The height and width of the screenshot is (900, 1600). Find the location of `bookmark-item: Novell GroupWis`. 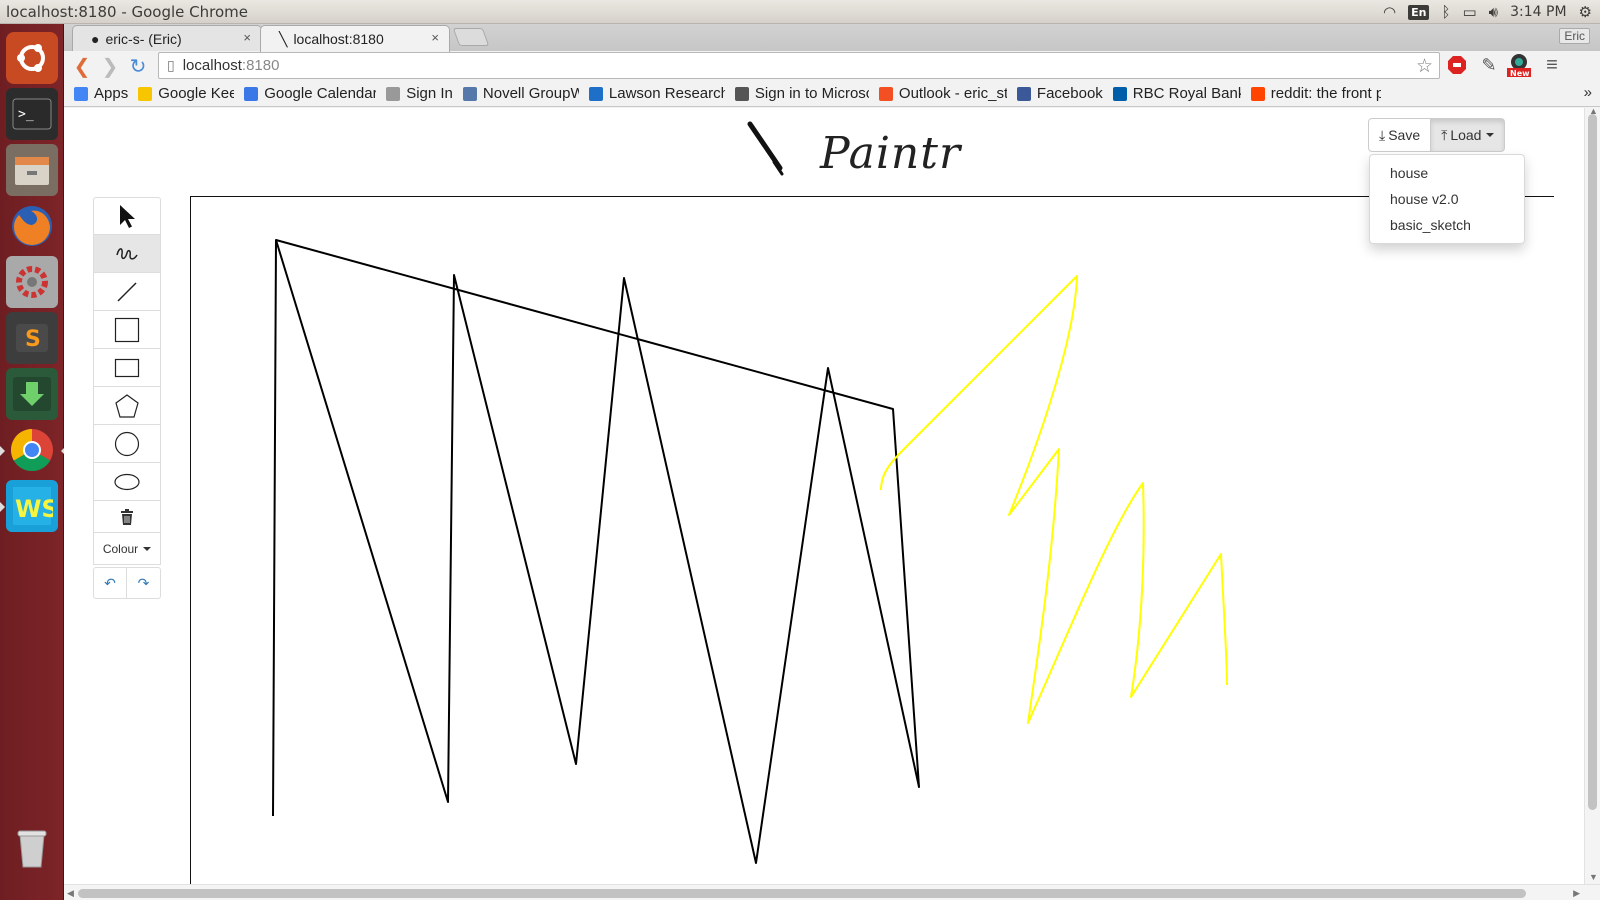

bookmark-item: Novell GroupWis is located at coordinates (520, 93).